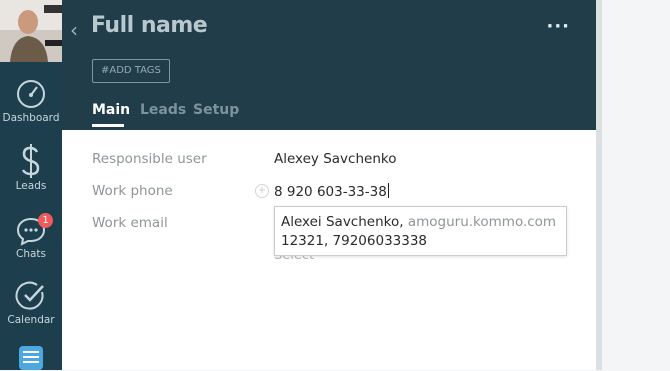 The width and height of the screenshot is (670, 371). I want to click on chevron-left-icon: ‹, so click(74, 30).